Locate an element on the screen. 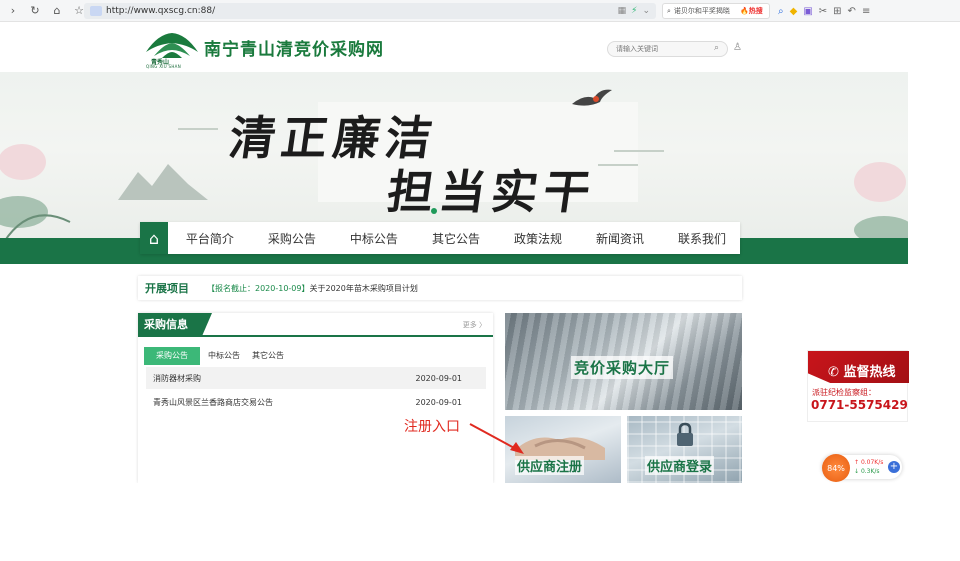  projects-item: 【报名截止：2020-10-09】关于2020年苗木采购项目计划 is located at coordinates (312, 288).